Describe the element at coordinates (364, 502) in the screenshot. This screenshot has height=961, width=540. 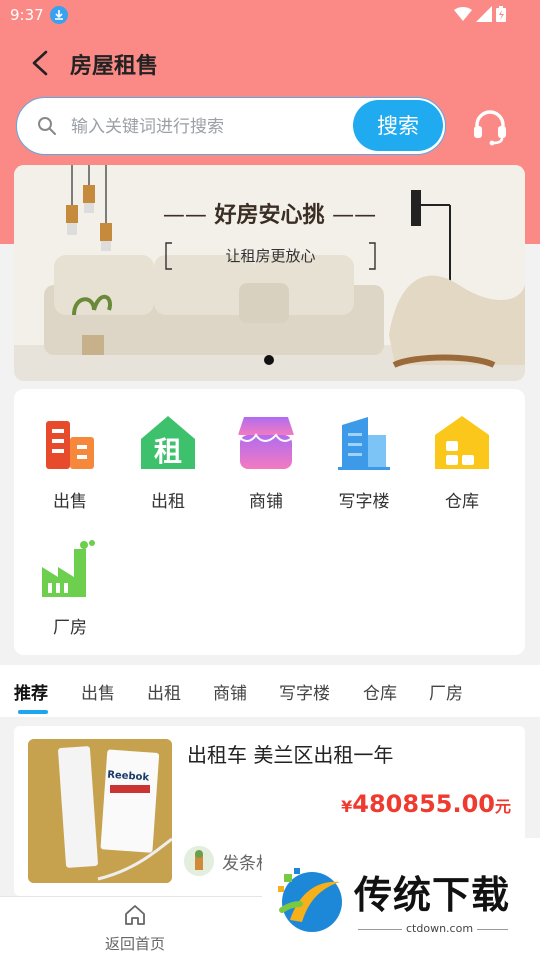
I see `category-label: 写字楼` at that location.